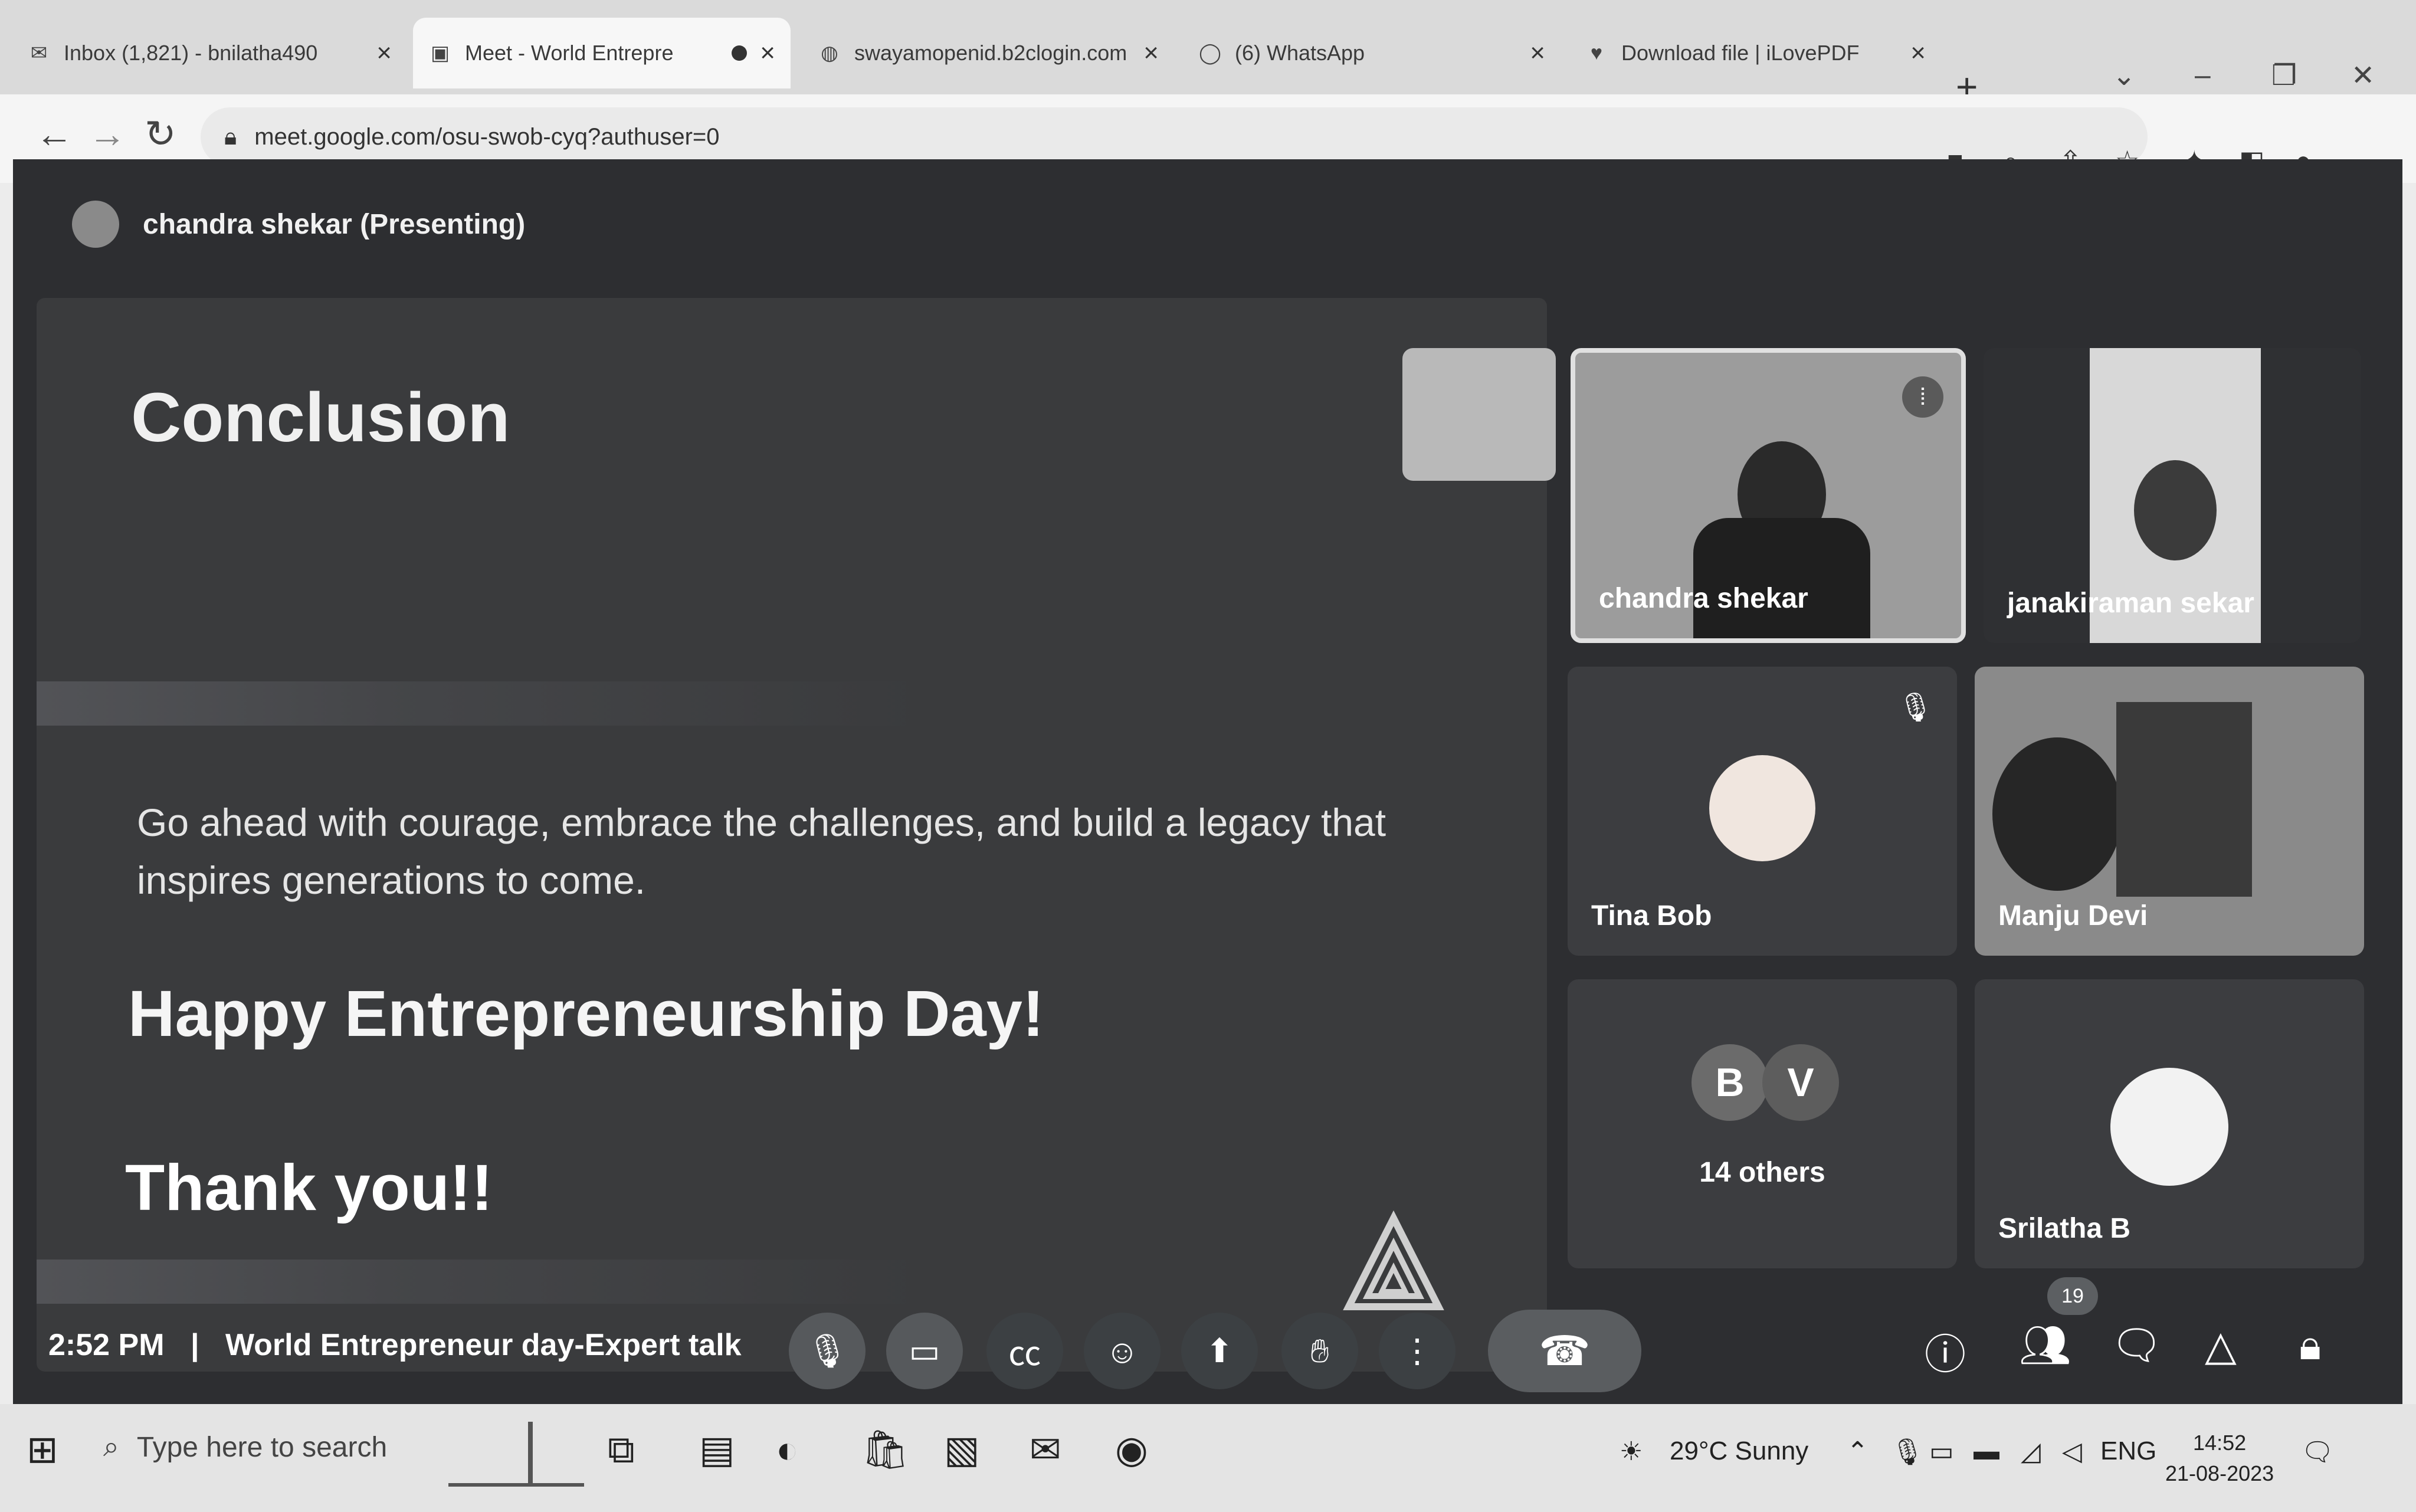 The height and width of the screenshot is (1512, 2416). What do you see at coordinates (2219, 1473) in the screenshot?
I see `clock-date: 21-08-2023` at bounding box center [2219, 1473].